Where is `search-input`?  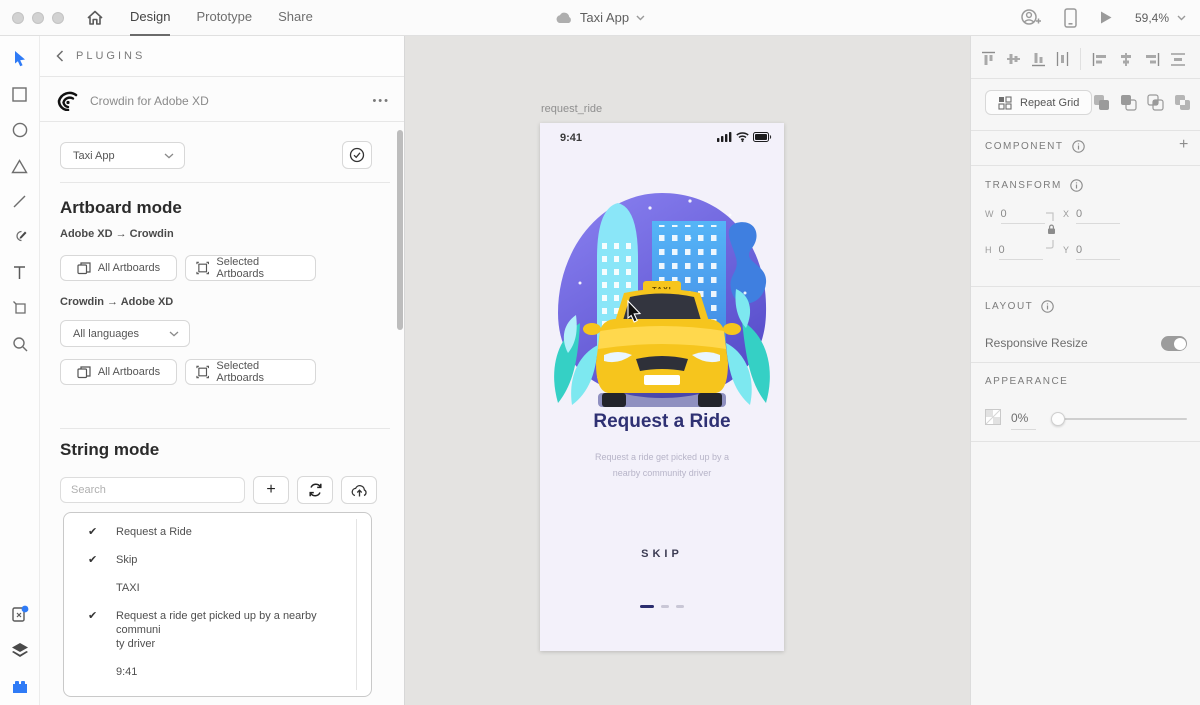
search-input is located at coordinates (152, 490).